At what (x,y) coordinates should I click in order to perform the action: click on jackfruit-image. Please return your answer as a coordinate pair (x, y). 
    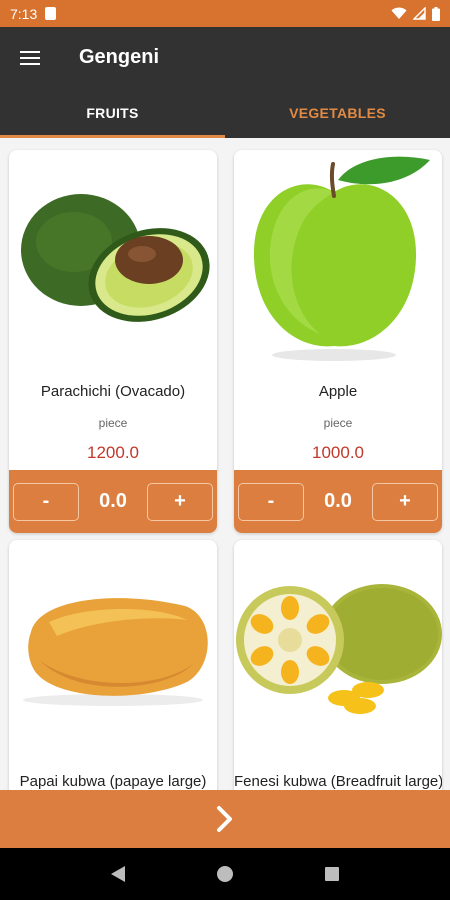
    Looking at the image, I should click on (339, 649).